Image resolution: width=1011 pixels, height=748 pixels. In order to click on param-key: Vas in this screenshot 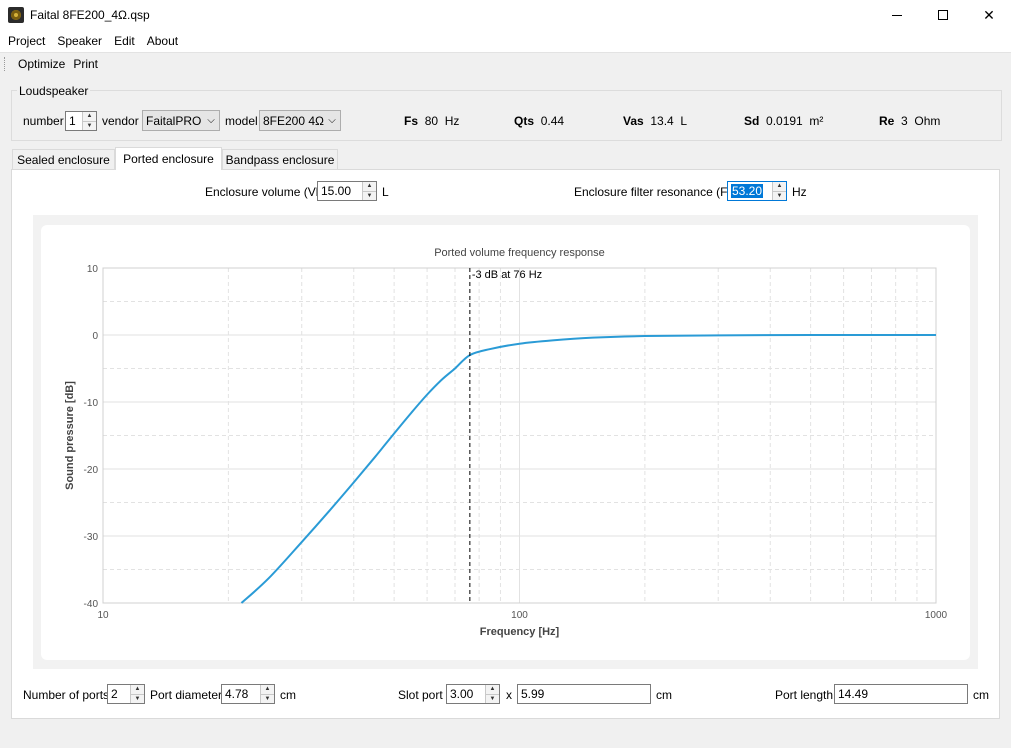, I will do `click(633, 121)`.